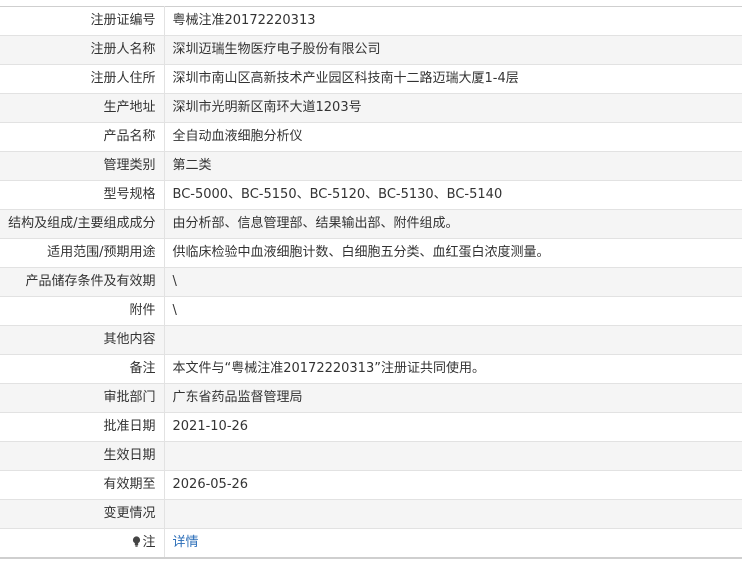 This screenshot has width=742, height=573. What do you see at coordinates (453, 224) in the screenshot?
I see `field-value-structure-composition: 由分析部、信息管理部、结果输出部、附件组成。` at bounding box center [453, 224].